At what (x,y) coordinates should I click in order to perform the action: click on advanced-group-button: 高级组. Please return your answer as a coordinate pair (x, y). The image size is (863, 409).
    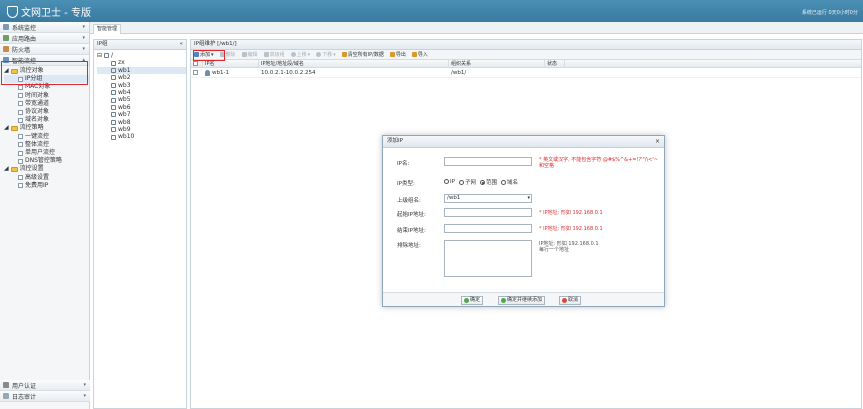
    Looking at the image, I should click on (274, 54).